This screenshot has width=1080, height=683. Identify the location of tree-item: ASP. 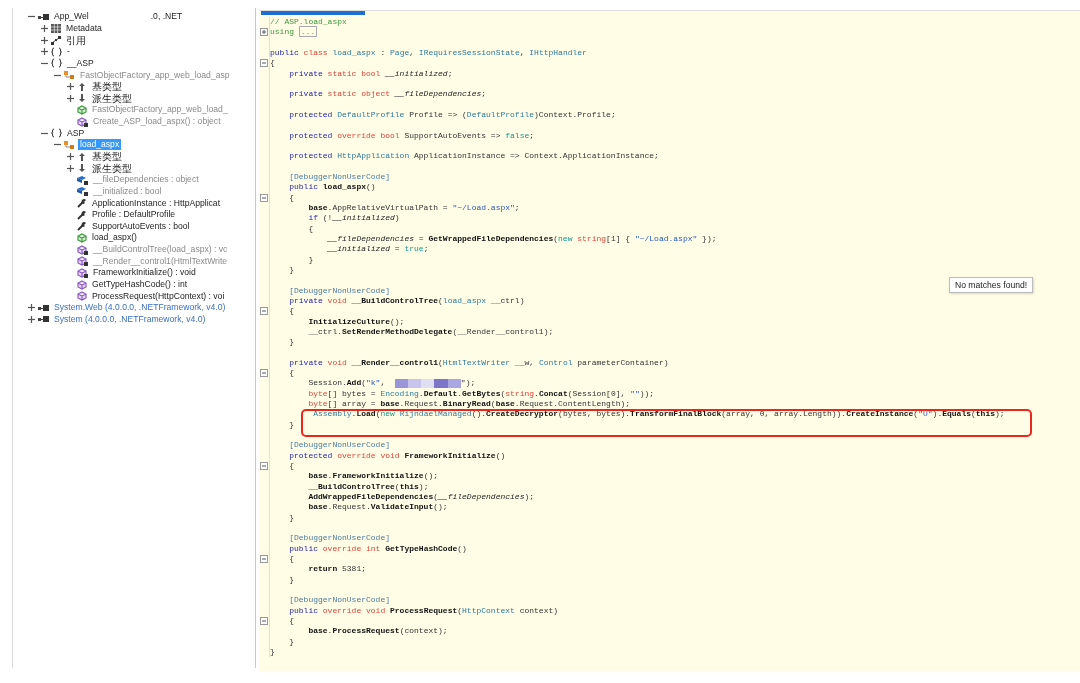
(76, 133).